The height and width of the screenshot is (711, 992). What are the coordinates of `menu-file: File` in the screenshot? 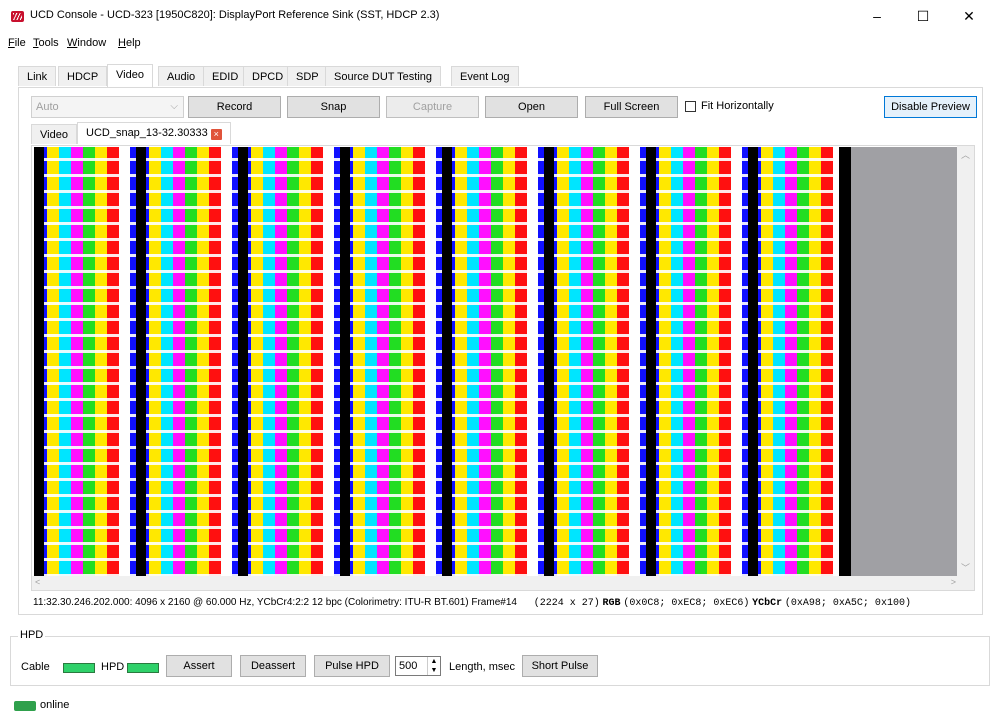 It's located at (17, 43).